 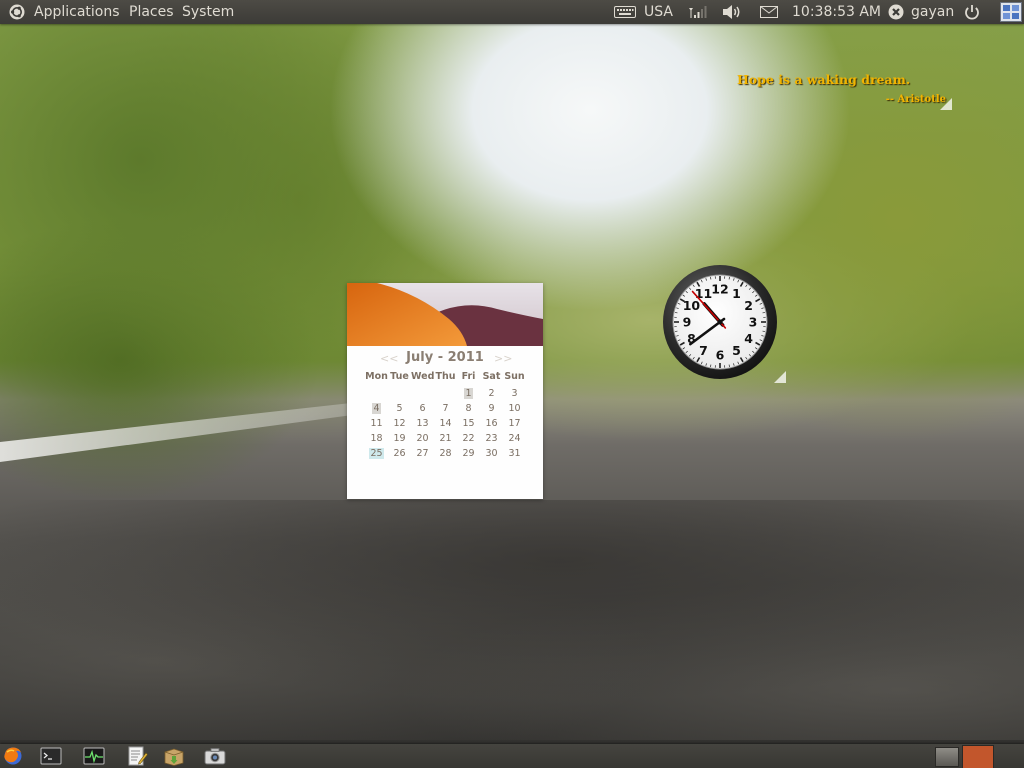 What do you see at coordinates (399, 438) in the screenshot?
I see `calendar-day: 19` at bounding box center [399, 438].